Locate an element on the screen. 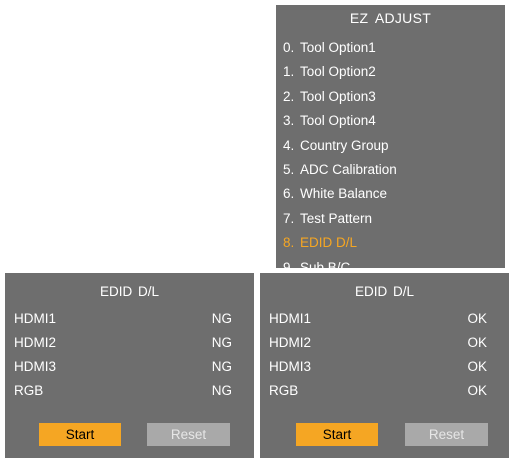 This screenshot has height=458, width=511. menu-item-white-balance: 6. White Balance is located at coordinates (340, 194).